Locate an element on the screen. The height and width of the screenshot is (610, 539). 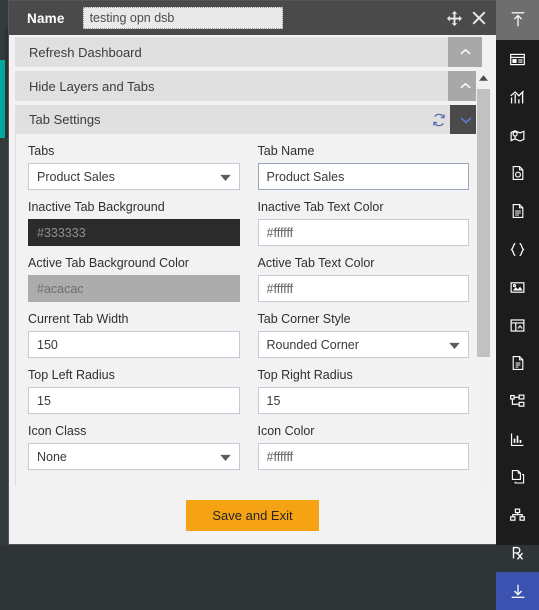
field-active-tab-background-color: Active Tab Background Color is located at coordinates (134, 279).